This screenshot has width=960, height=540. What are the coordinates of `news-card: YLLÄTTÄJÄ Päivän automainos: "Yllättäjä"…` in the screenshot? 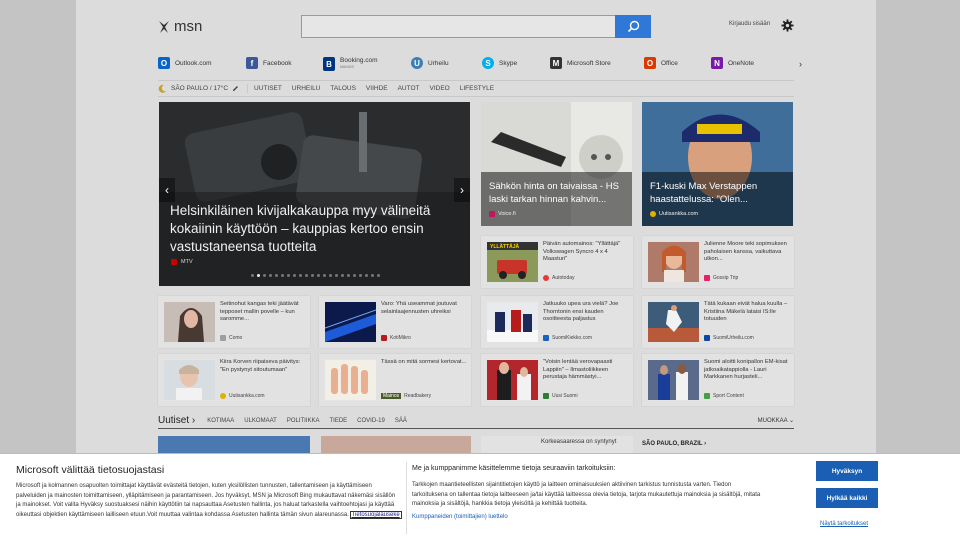 It's located at (557, 262).